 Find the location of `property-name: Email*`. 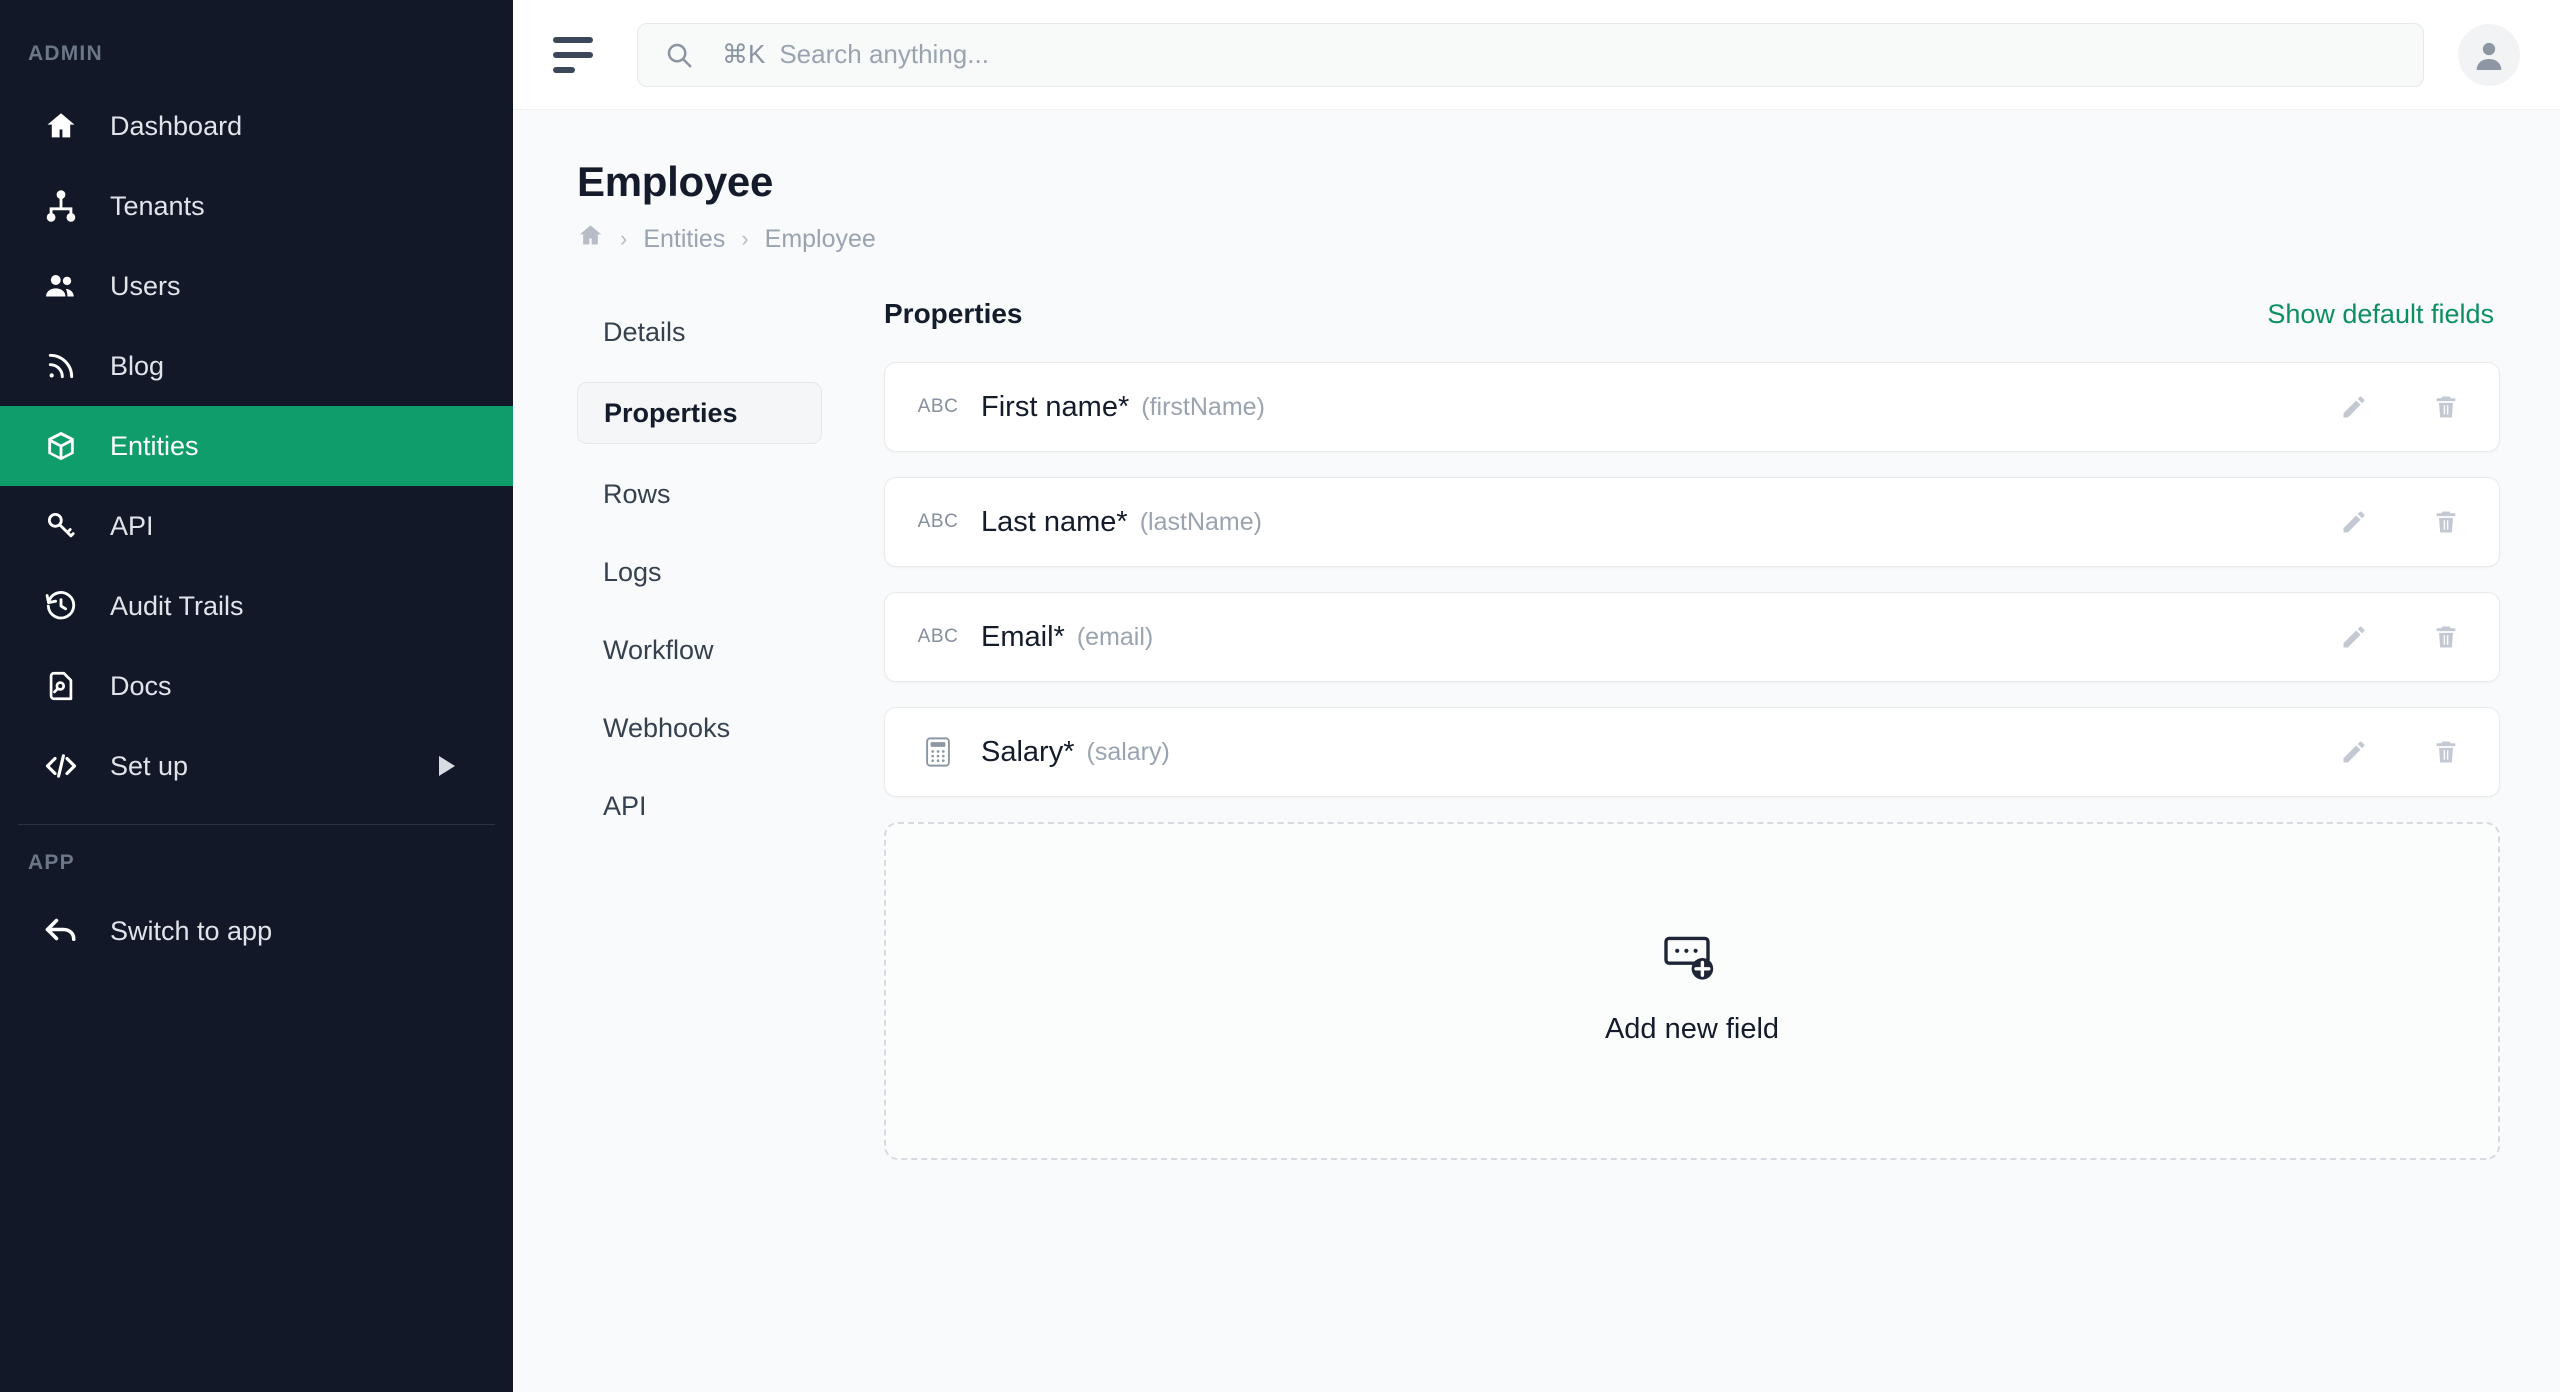

property-name: Email* is located at coordinates (1023, 636).